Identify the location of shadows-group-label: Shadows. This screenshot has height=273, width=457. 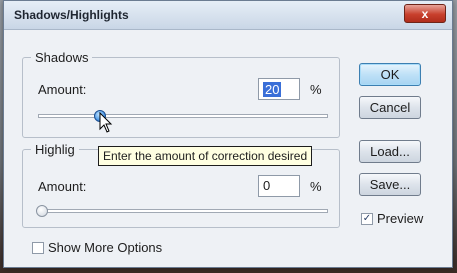
(62, 57).